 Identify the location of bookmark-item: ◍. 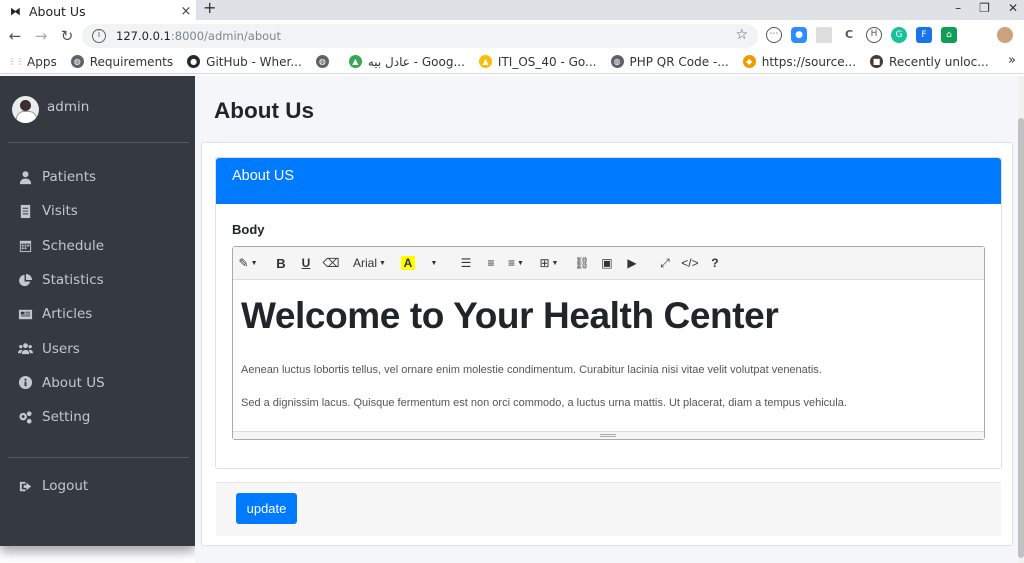
(325, 61).